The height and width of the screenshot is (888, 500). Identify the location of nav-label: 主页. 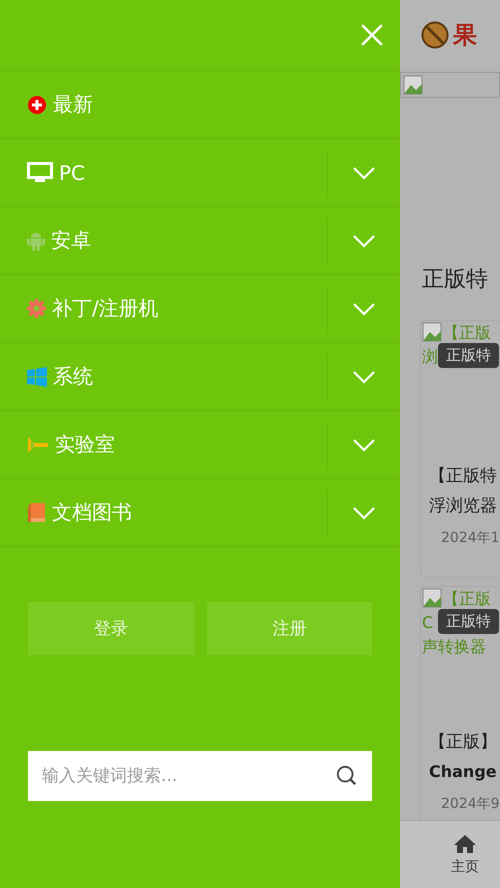
(465, 867).